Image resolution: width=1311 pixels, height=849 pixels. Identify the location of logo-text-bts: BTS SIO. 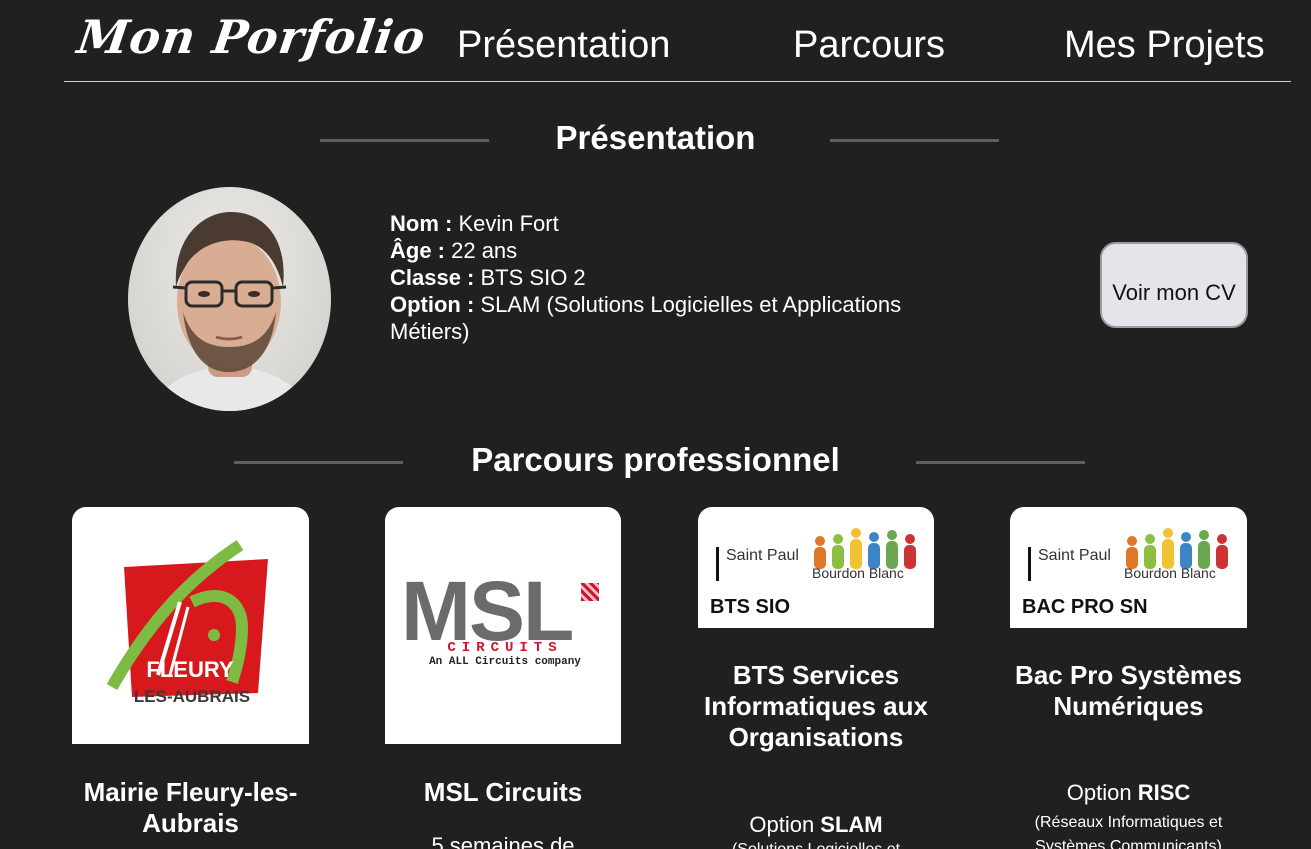
(750, 607).